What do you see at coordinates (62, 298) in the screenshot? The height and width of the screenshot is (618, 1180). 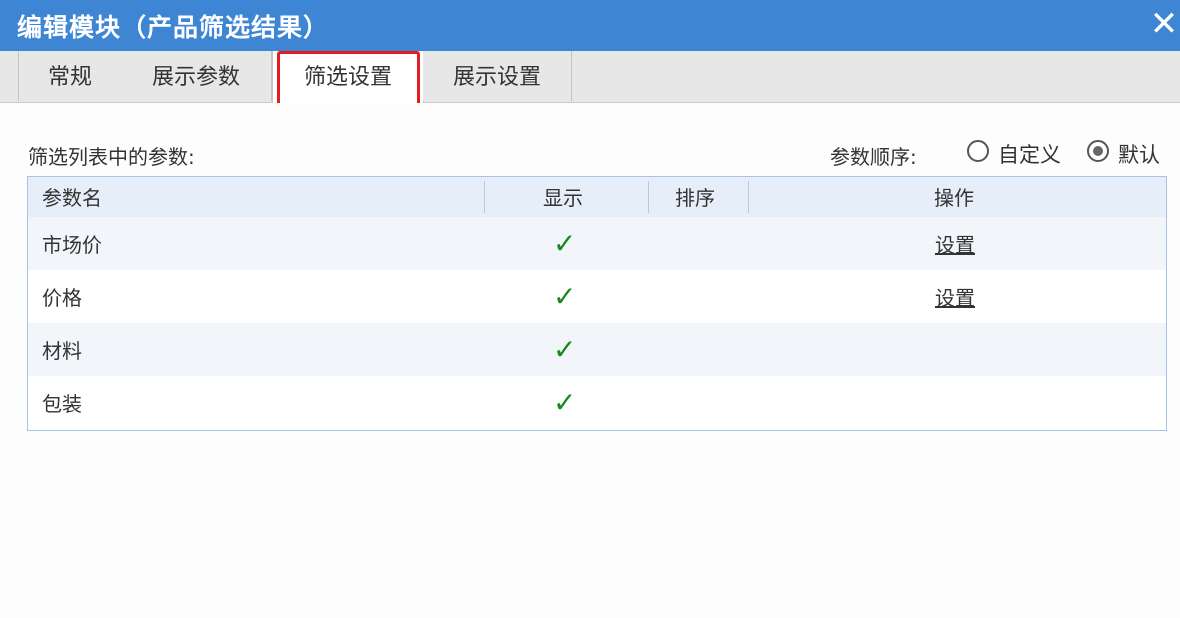 I see `param-name: 价格` at bounding box center [62, 298].